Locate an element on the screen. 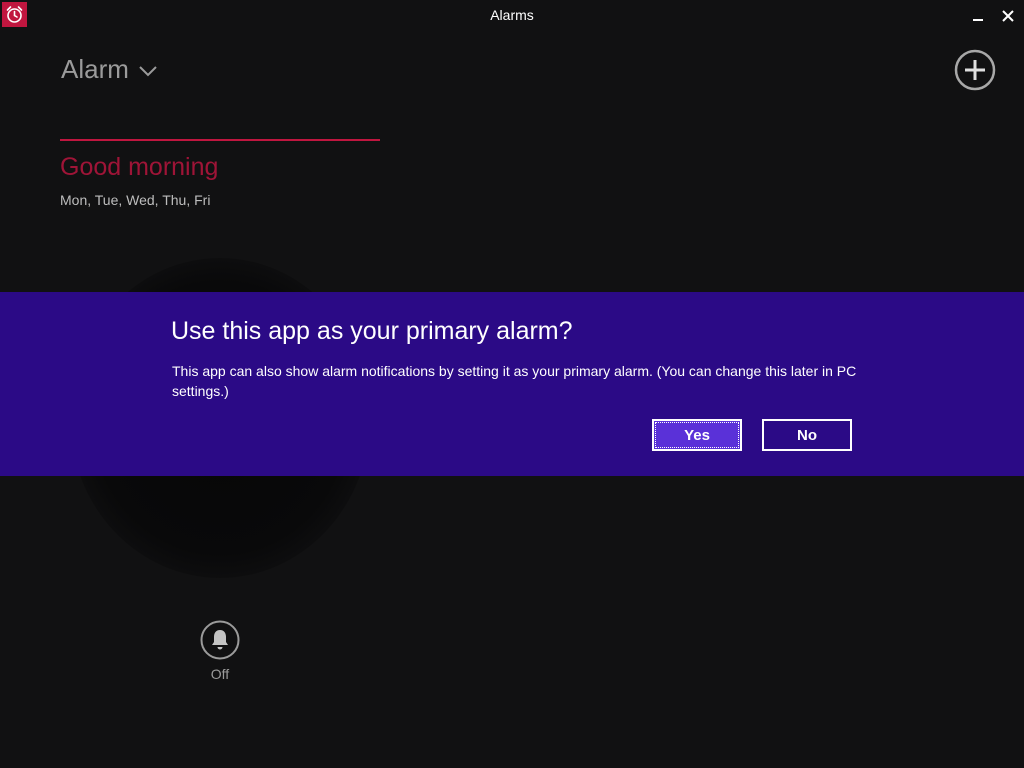 This screenshot has height=768, width=1024. alarm-days: Mon, Tue, Wed, Thu, Fri is located at coordinates (135, 200).